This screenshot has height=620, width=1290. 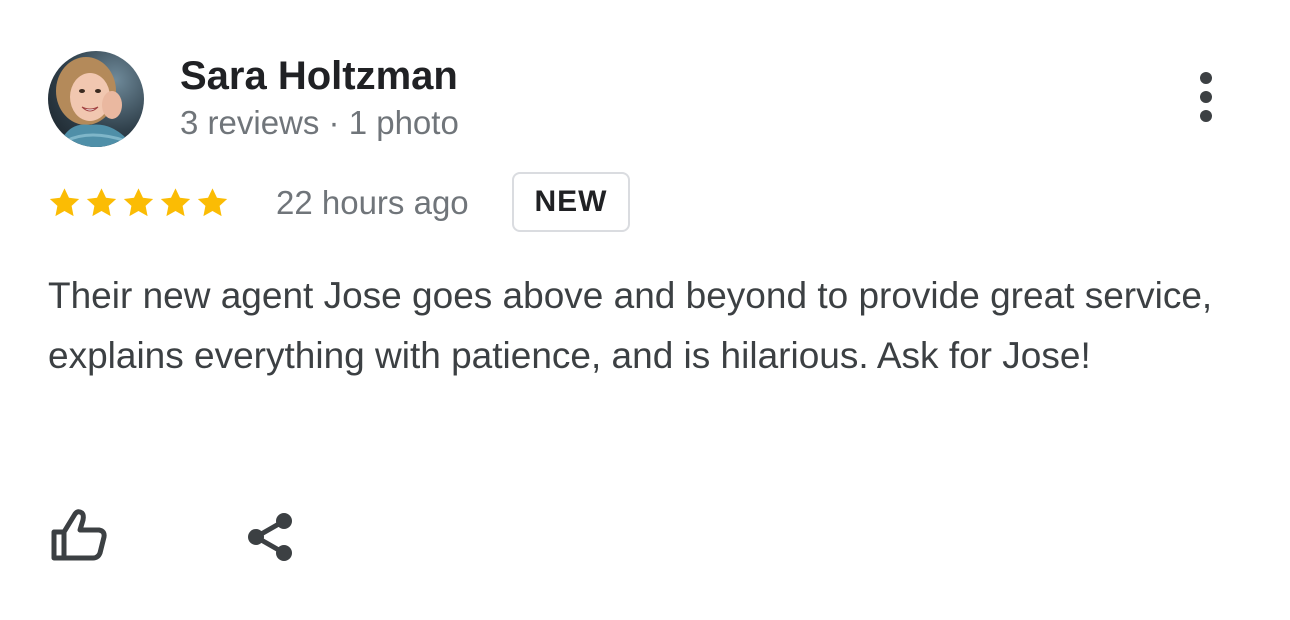 What do you see at coordinates (319, 123) in the screenshot?
I see `reviewer-stats: 3 reviews · 1 photo` at bounding box center [319, 123].